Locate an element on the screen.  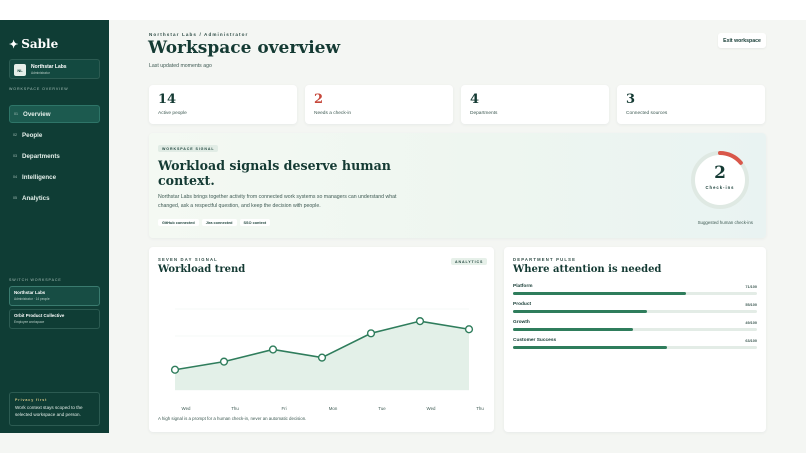
department-row: Growth 49/100 is located at coordinates (635, 325).